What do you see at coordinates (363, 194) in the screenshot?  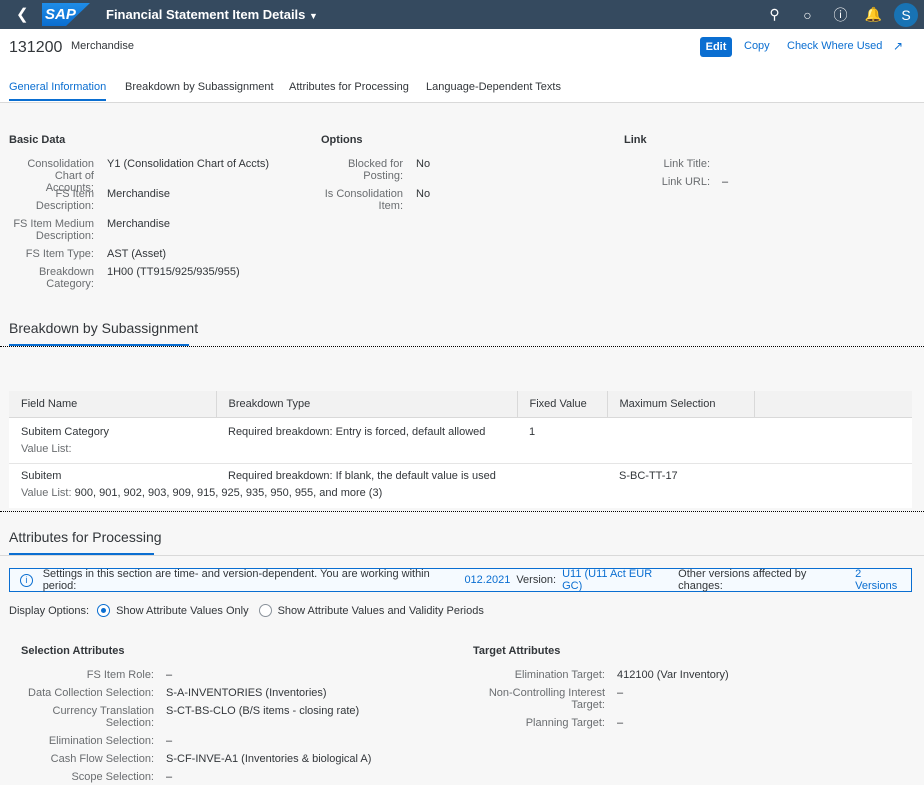 I see `label-line: Is Consolidation` at bounding box center [363, 194].